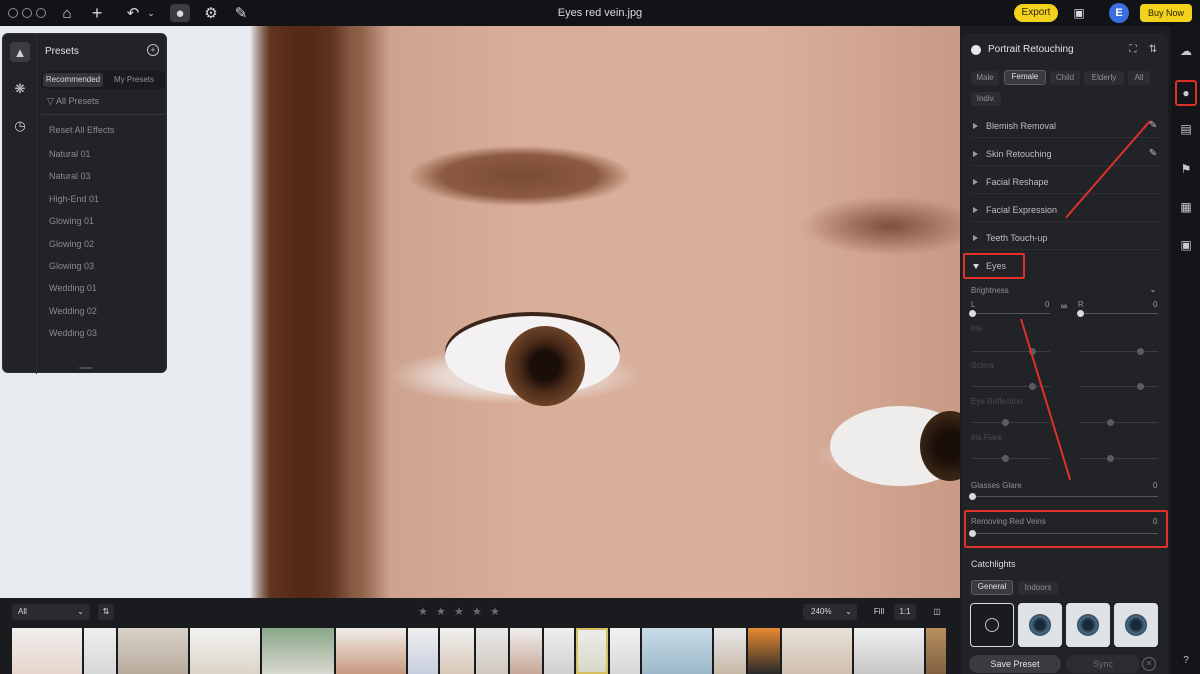  What do you see at coordinates (73, 333) in the screenshot?
I see `preset-item: Wedding 03` at bounding box center [73, 333].